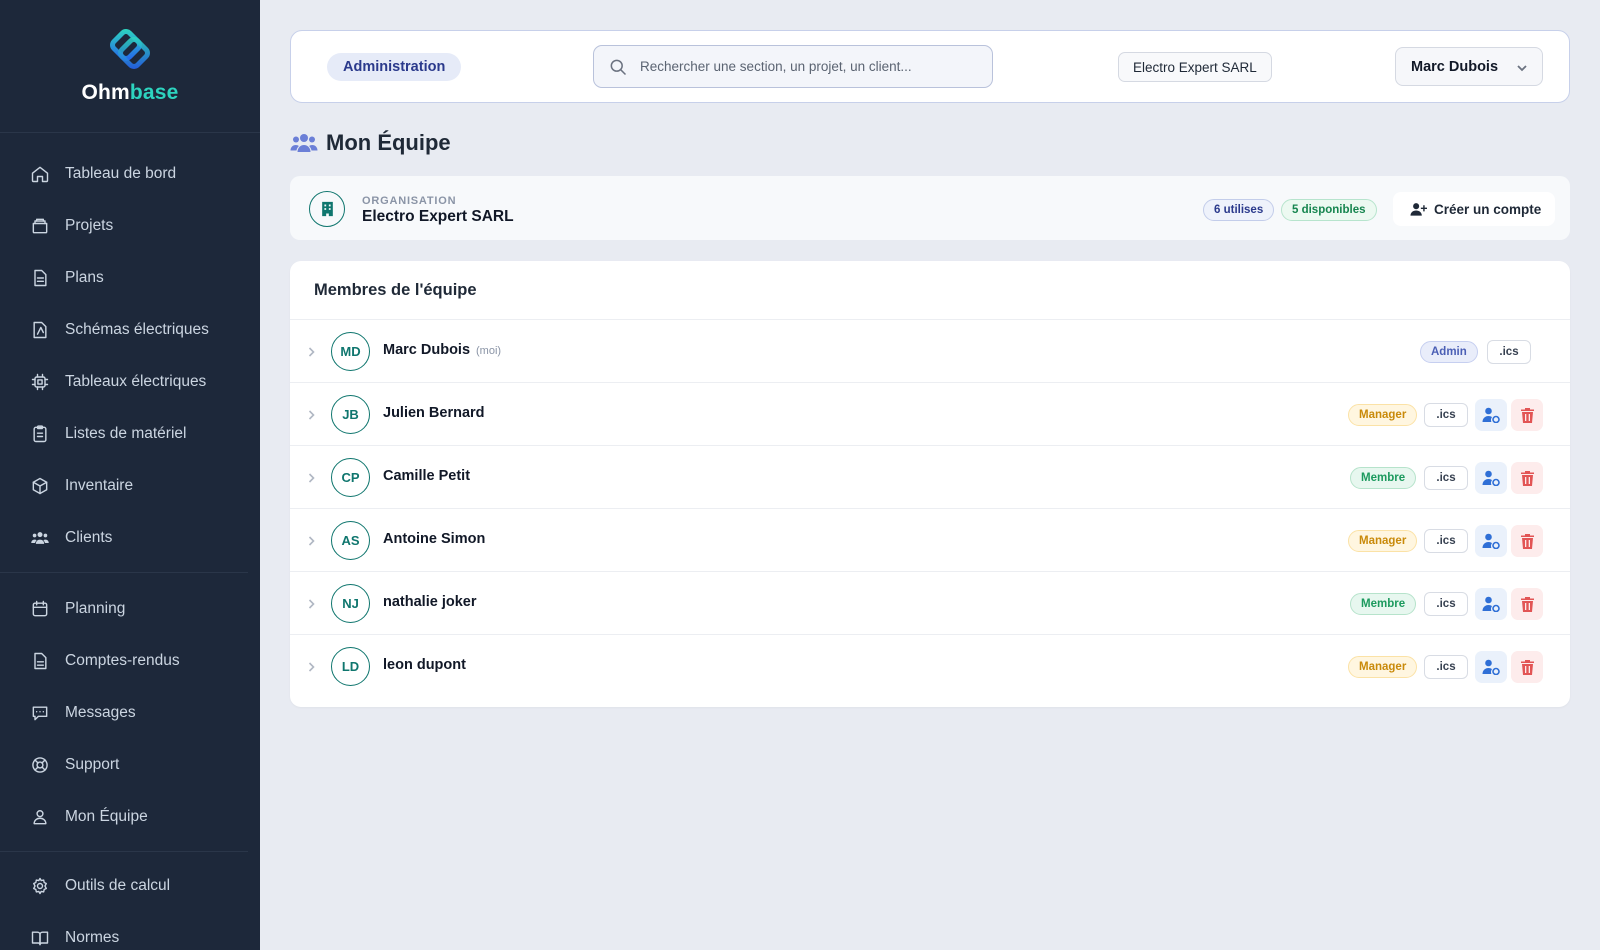 This screenshot has height=950, width=1600. Describe the element at coordinates (40, 538) in the screenshot. I see `users-icon` at that location.